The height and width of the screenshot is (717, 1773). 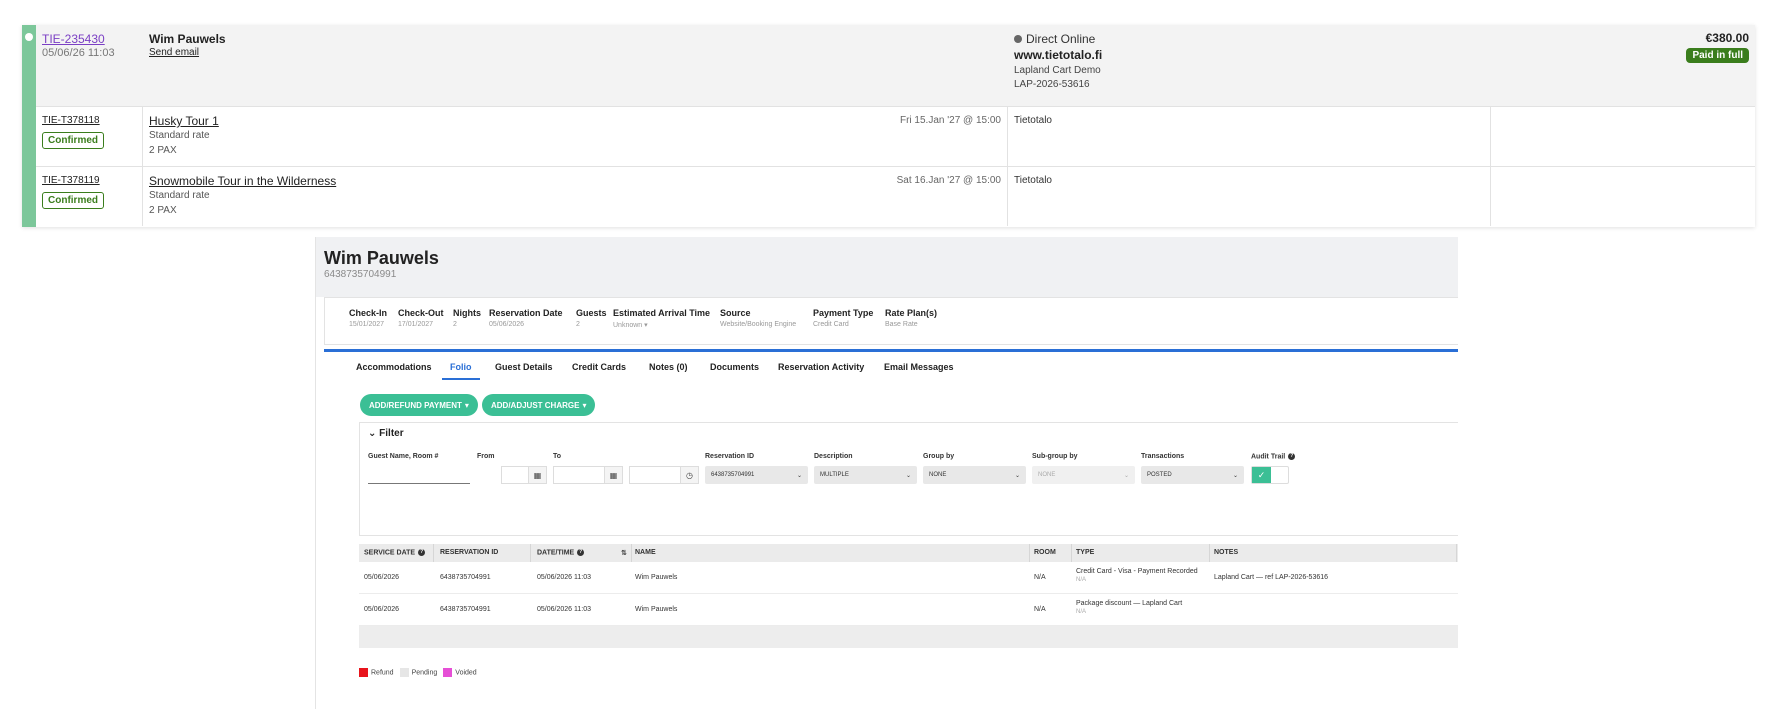 I want to click on booking-channel: Direct Online, so click(x=1061, y=39).